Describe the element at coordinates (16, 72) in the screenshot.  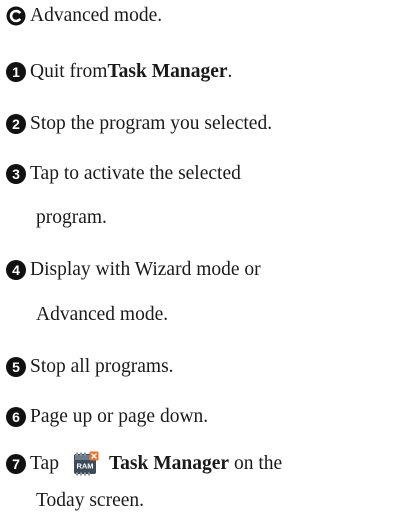
I see `number-1-icon: 1` at that location.